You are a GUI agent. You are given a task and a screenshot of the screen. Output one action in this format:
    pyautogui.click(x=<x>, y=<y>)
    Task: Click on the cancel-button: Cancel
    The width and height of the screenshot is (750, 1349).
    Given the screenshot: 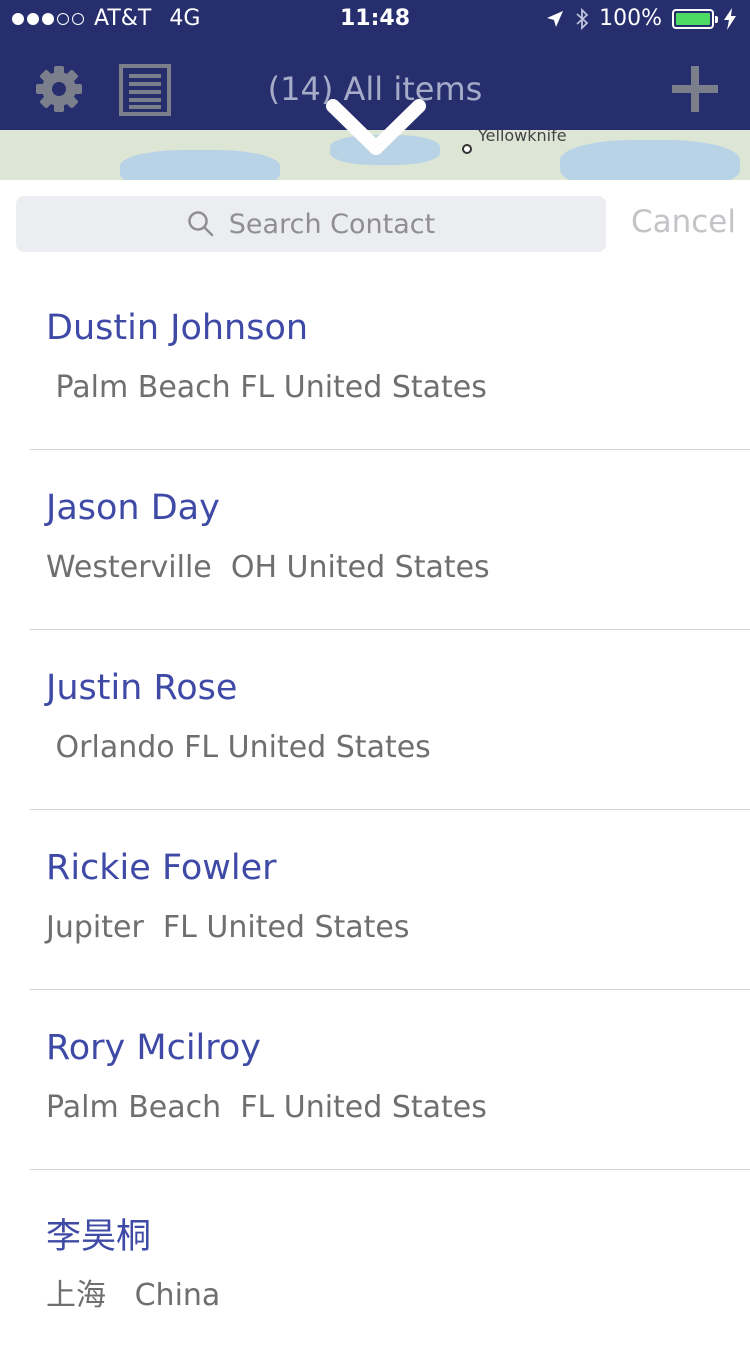 What is the action you would take?
    pyautogui.click(x=683, y=222)
    